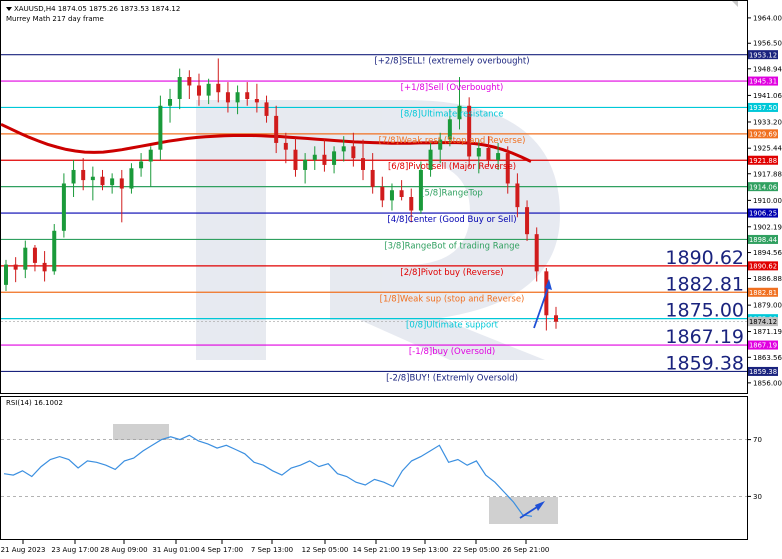 This screenshot has height=559, width=782. Describe the element at coordinates (526, 550) in the screenshot. I see `x-tick-label: 26 Sep 21:00` at that location.